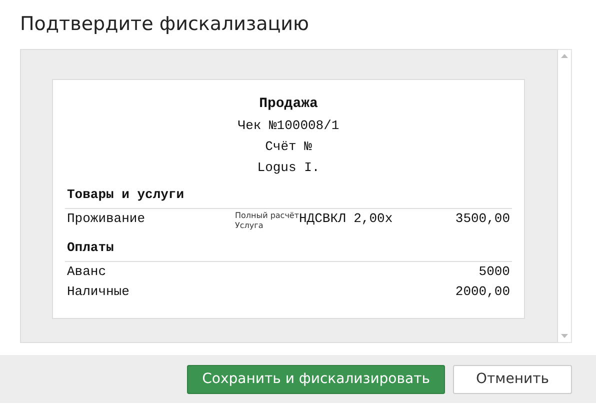  I want to click on payment-name: Аванс, so click(86, 272).